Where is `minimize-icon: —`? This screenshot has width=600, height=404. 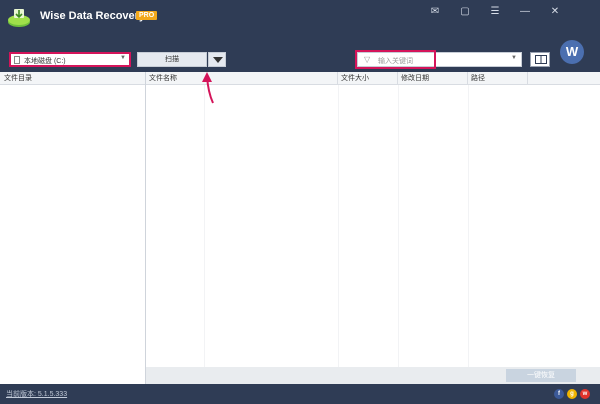 minimize-icon: — is located at coordinates (525, 12).